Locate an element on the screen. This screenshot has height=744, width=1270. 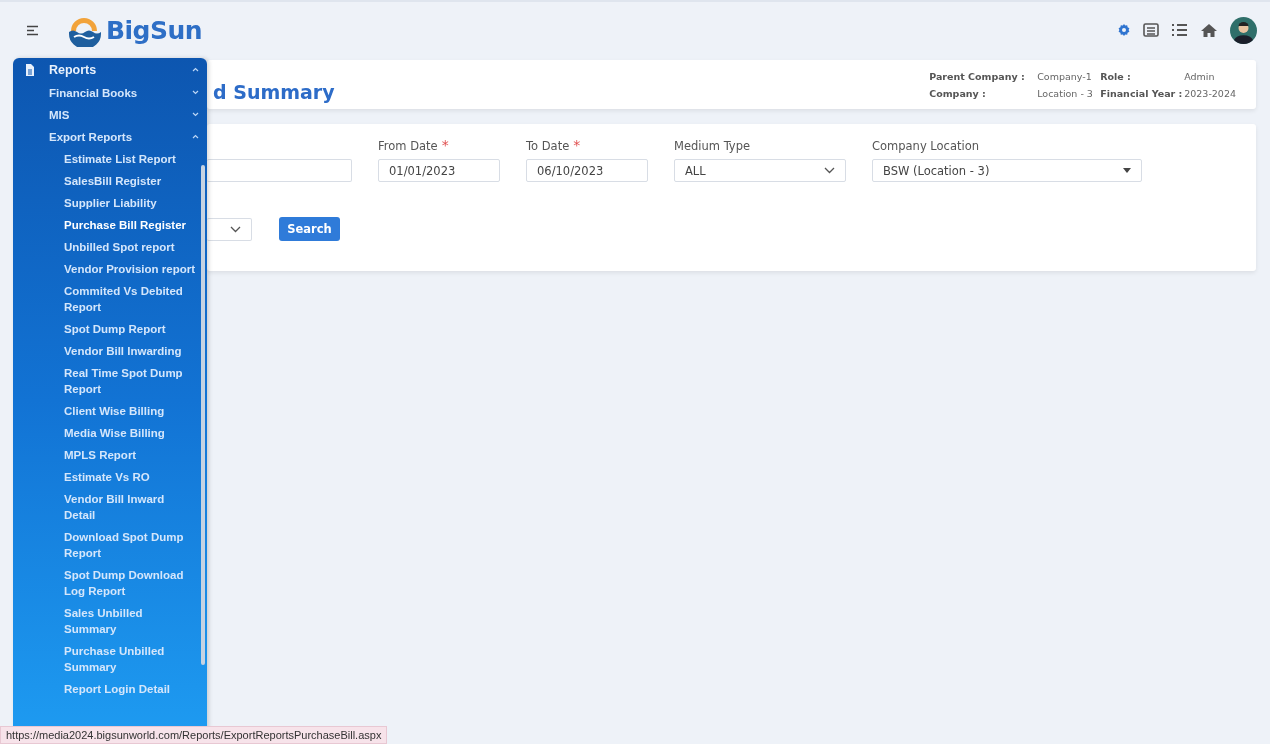
info-value: 2023-2024 is located at coordinates (1210, 93).